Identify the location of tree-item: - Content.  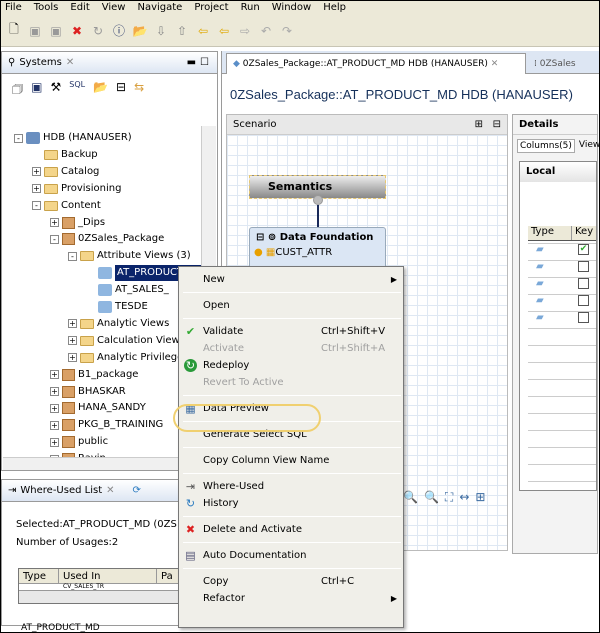
(66, 206).